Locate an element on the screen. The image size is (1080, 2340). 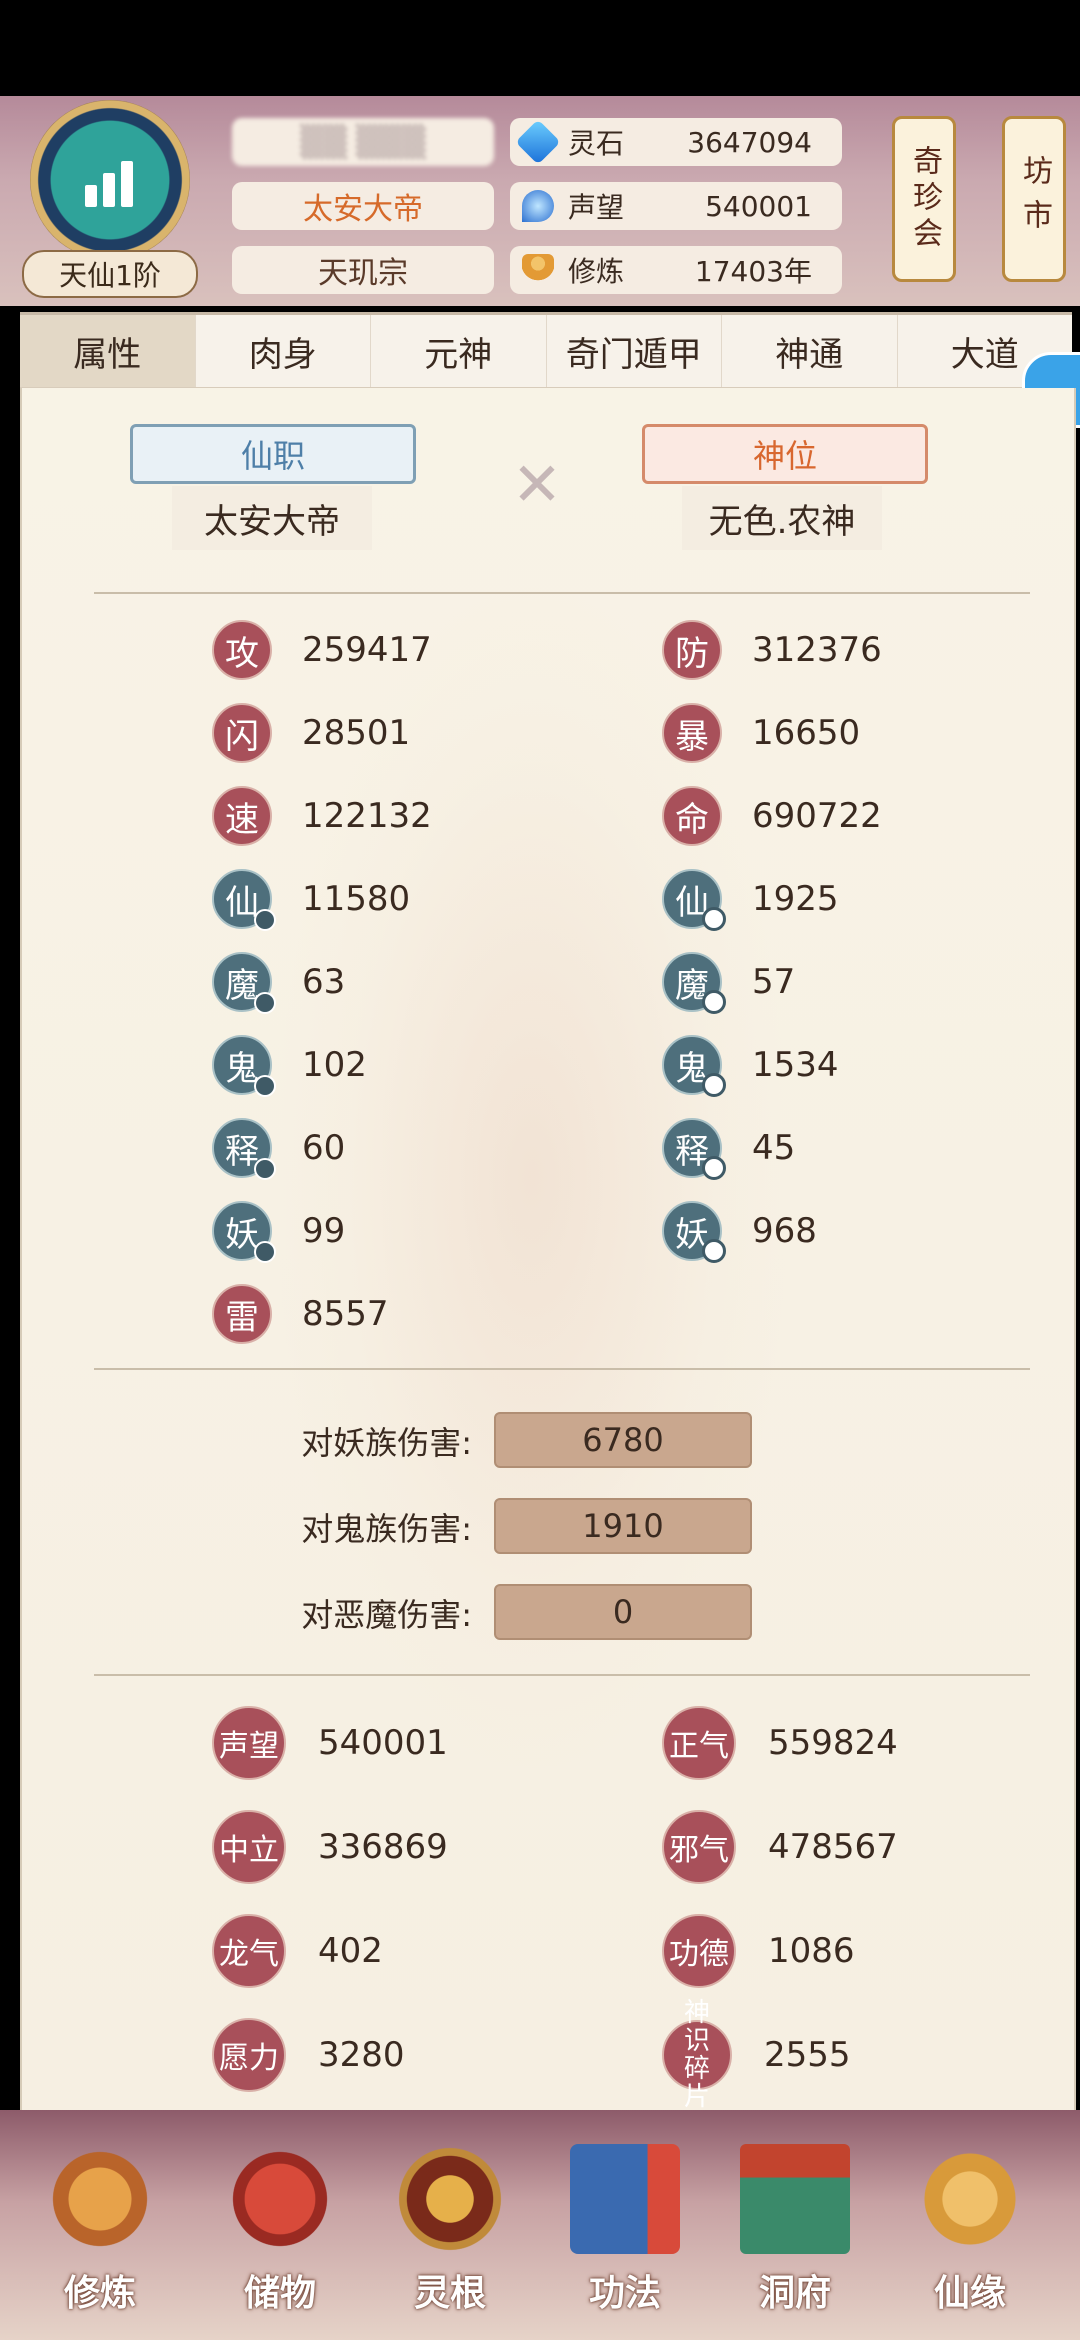
nav-cave-mansion: 洞府 is located at coordinates (795, 2230).